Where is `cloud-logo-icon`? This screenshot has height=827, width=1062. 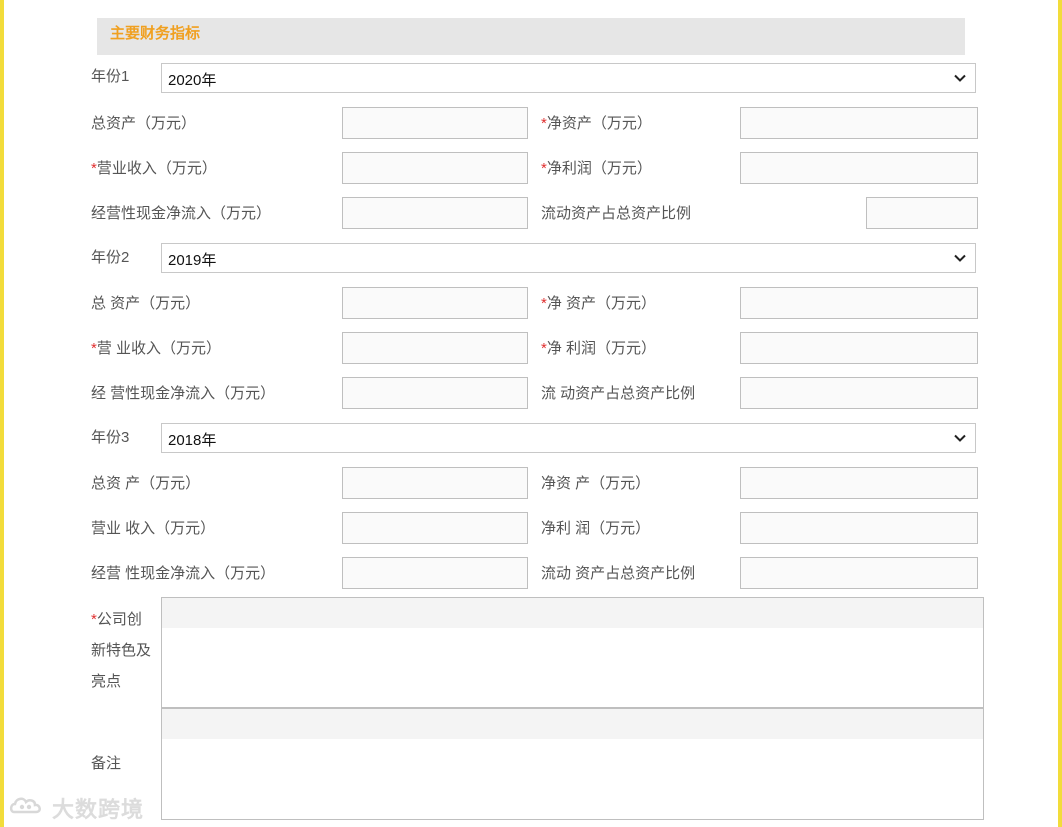 cloud-logo-icon is located at coordinates (25, 805).